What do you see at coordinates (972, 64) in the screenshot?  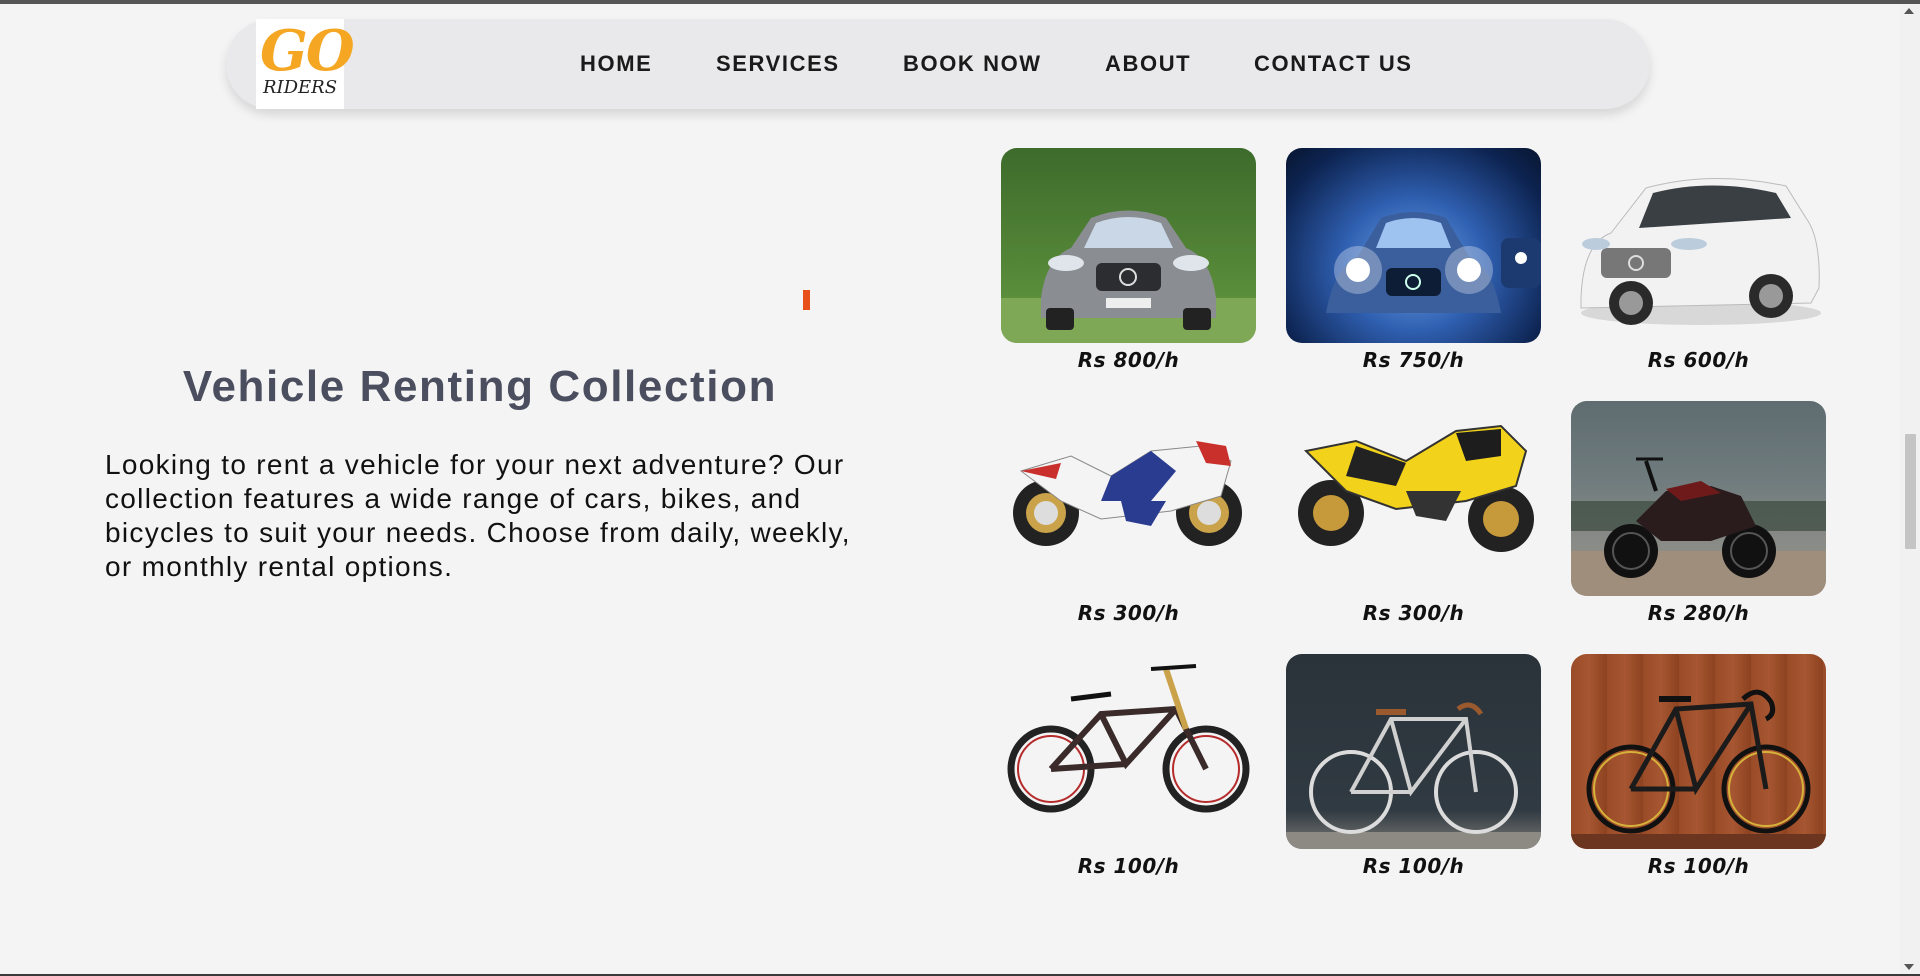 I see `nav-book-now: BOOK NOW` at bounding box center [972, 64].